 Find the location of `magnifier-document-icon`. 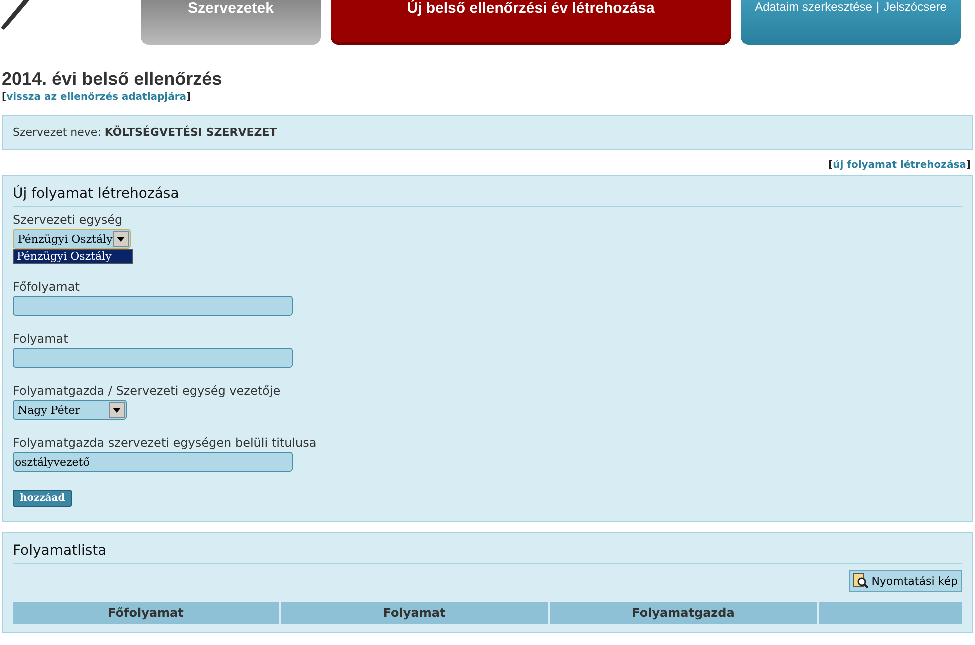

magnifier-document-icon is located at coordinates (860, 581).